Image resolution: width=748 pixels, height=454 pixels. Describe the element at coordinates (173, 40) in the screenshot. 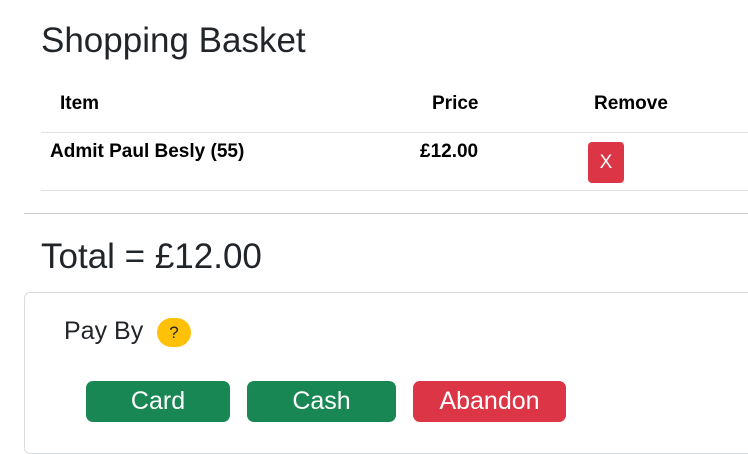

I see `page-title: Shopping Basket` at that location.